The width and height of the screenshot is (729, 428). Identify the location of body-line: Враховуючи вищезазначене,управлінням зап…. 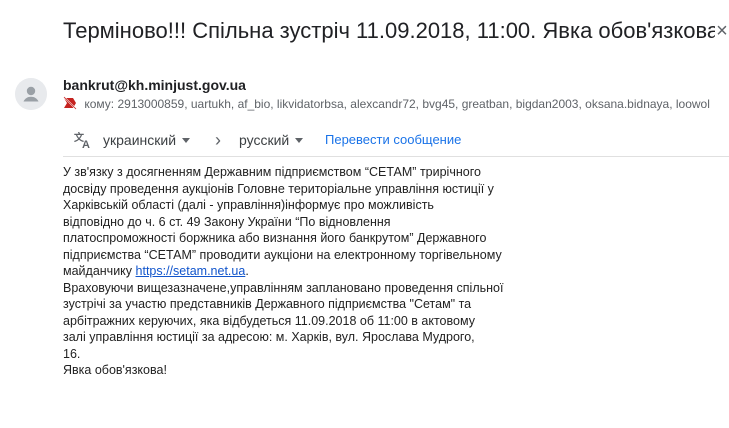
(283, 287).